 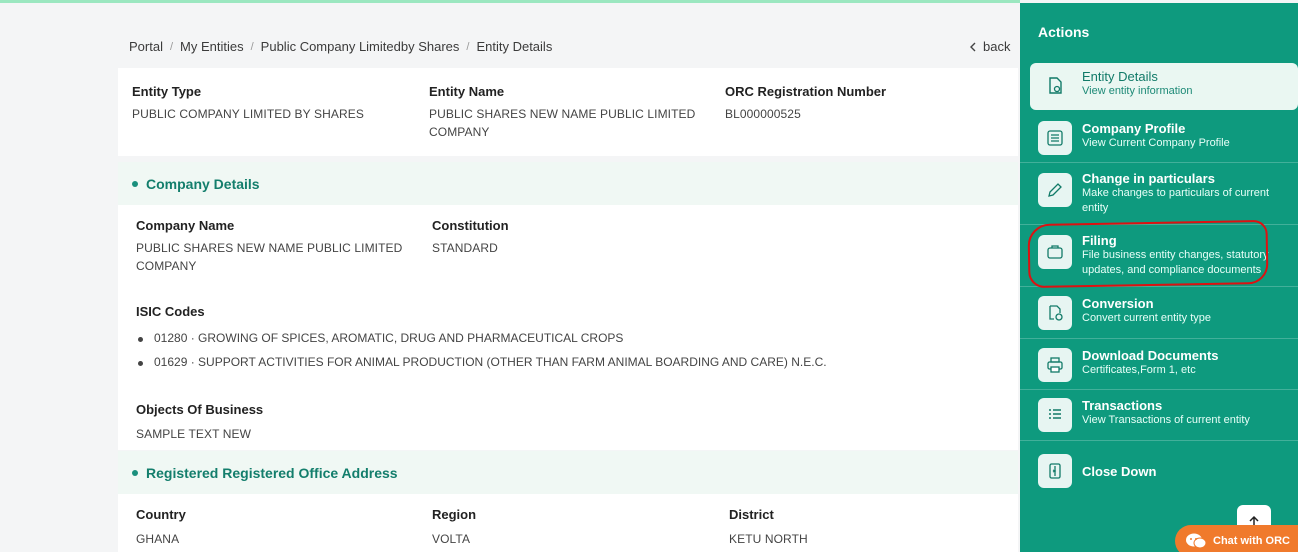 What do you see at coordinates (451, 539) in the screenshot?
I see `region-value: VOLTA` at bounding box center [451, 539].